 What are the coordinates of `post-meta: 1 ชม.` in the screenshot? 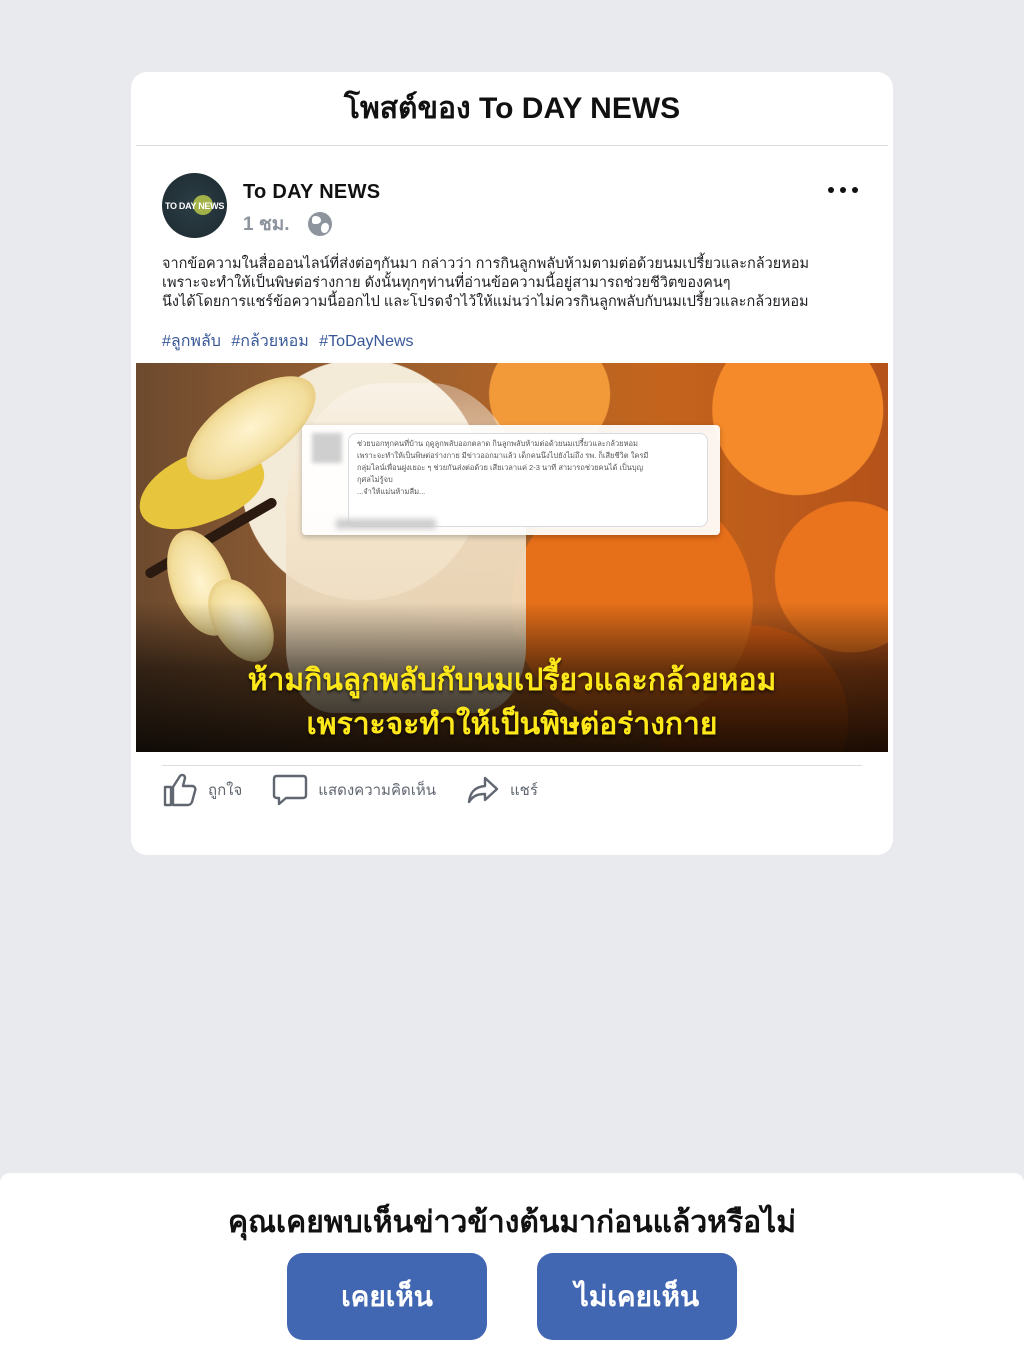 It's located at (311, 224).